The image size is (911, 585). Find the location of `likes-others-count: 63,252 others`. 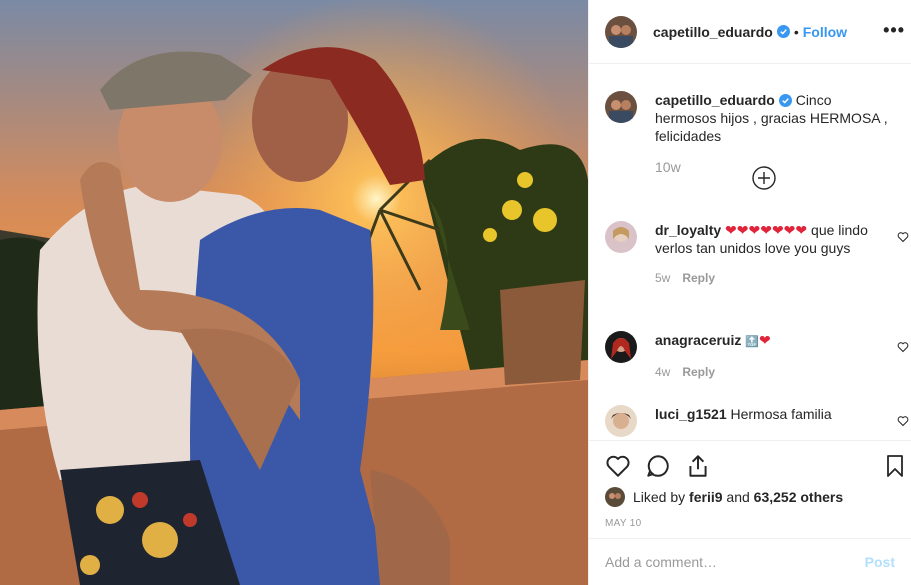

likes-others-count: 63,252 others is located at coordinates (799, 497).